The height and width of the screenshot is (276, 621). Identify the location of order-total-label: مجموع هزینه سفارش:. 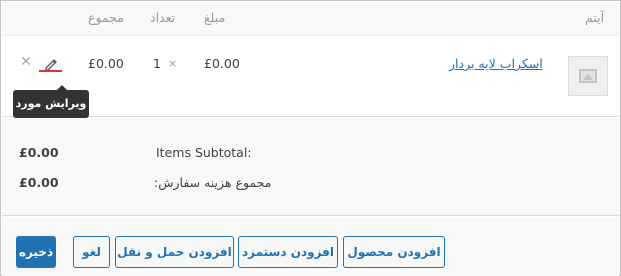
(213, 182).